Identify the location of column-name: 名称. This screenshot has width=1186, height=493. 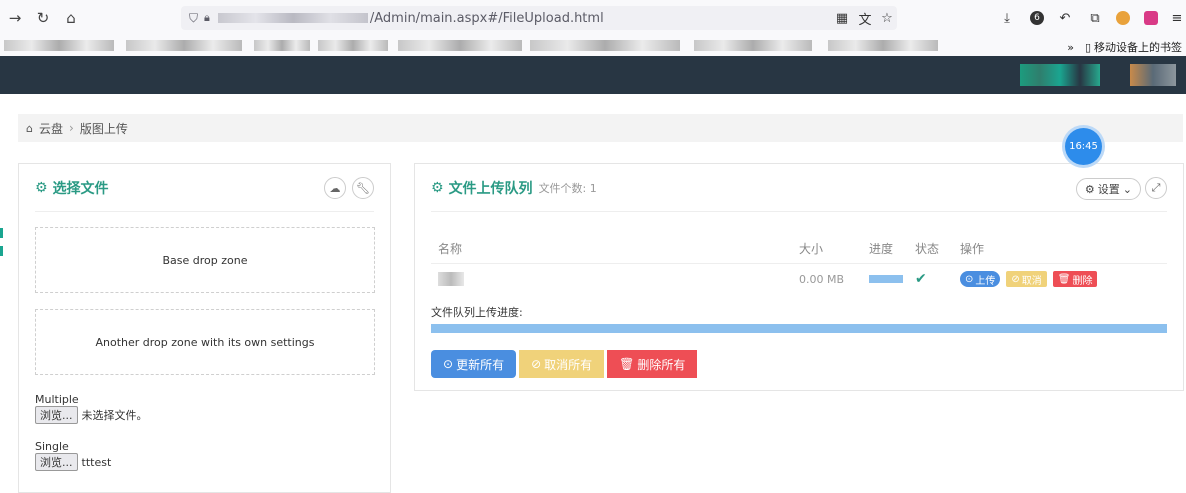
(450, 249).